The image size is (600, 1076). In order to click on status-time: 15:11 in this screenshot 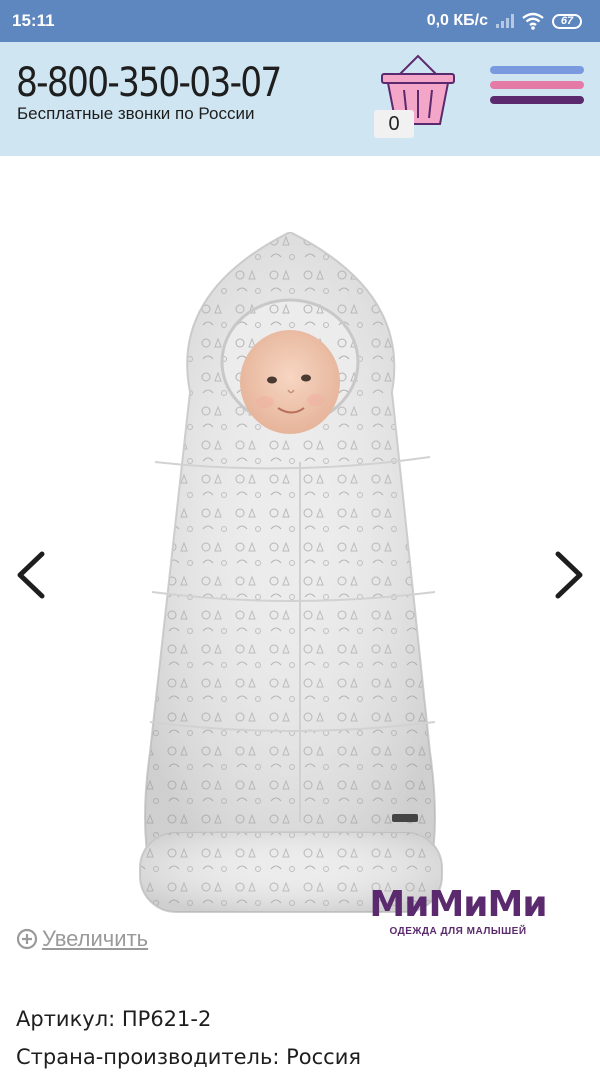, I will do `click(33, 20)`.